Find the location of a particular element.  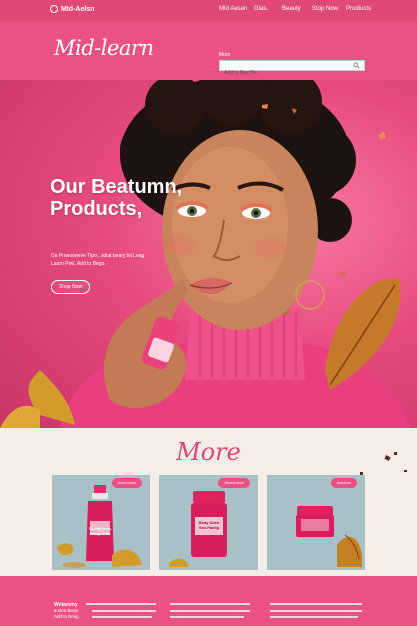

product-card: Amourdeau Rcmaieerm Stoap Sthe is located at coordinates (101, 522).